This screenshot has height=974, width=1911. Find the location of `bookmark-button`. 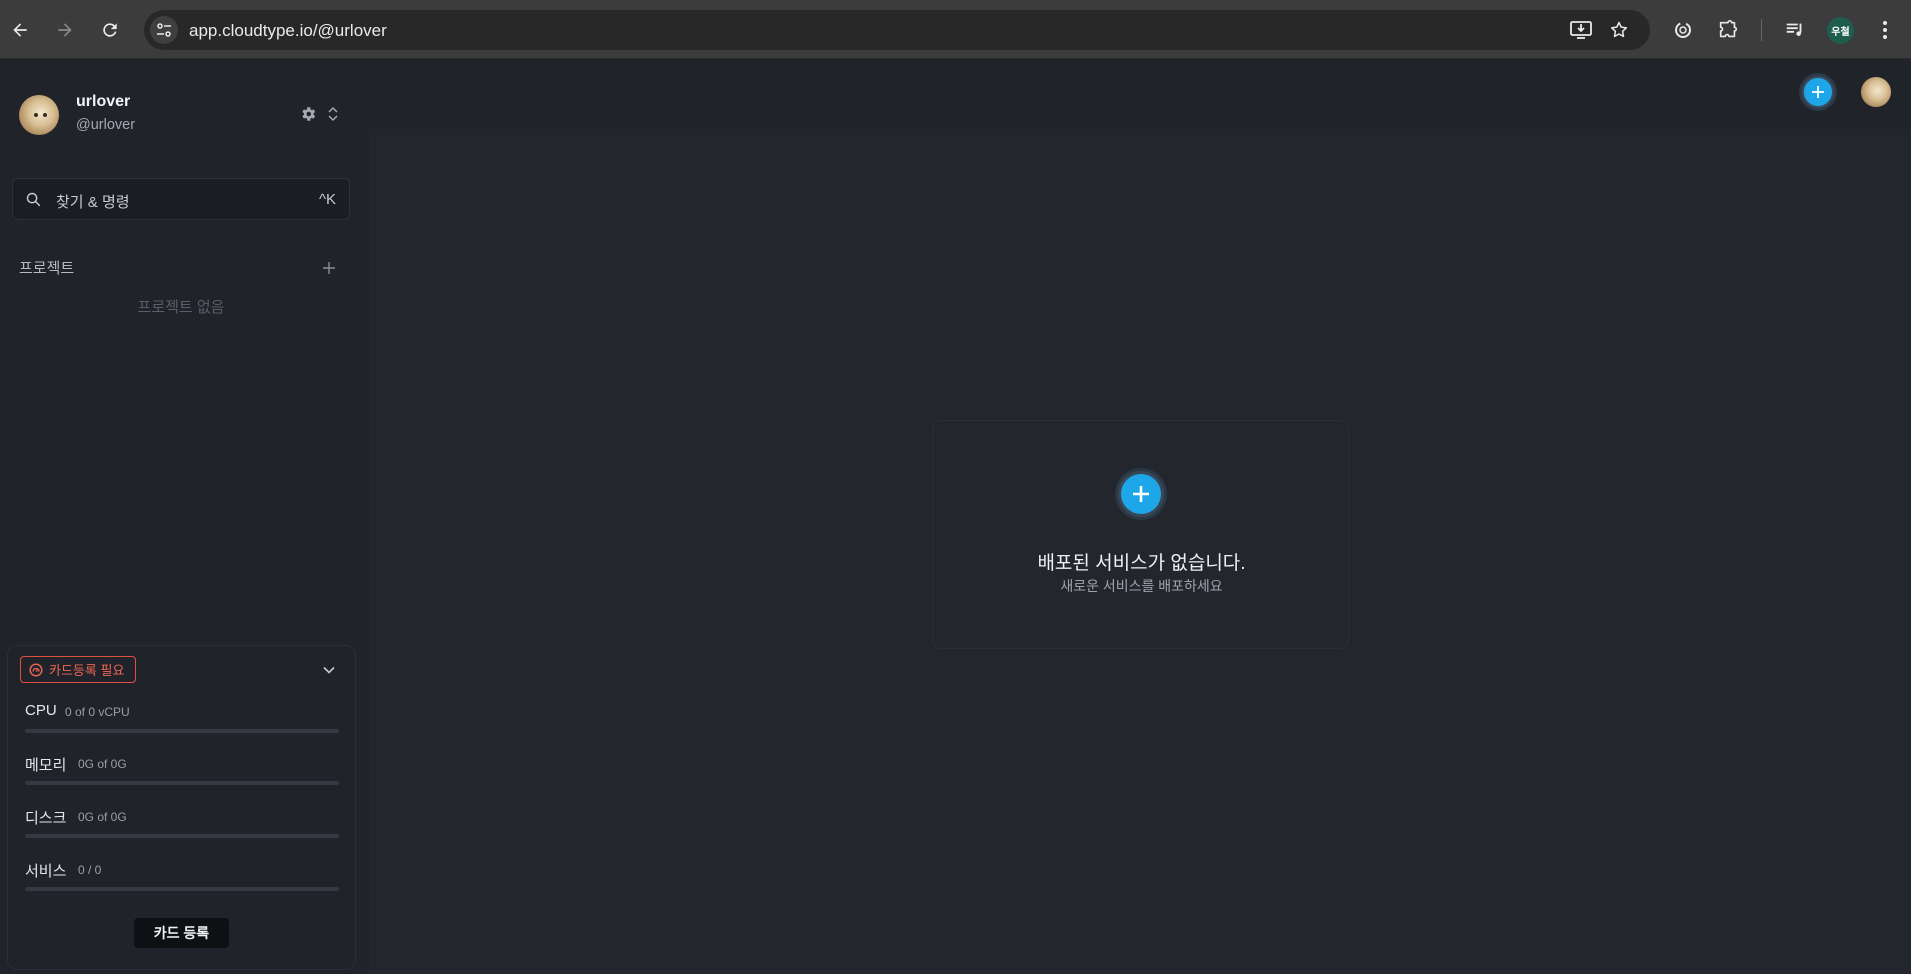

bookmark-button is located at coordinates (1619, 30).